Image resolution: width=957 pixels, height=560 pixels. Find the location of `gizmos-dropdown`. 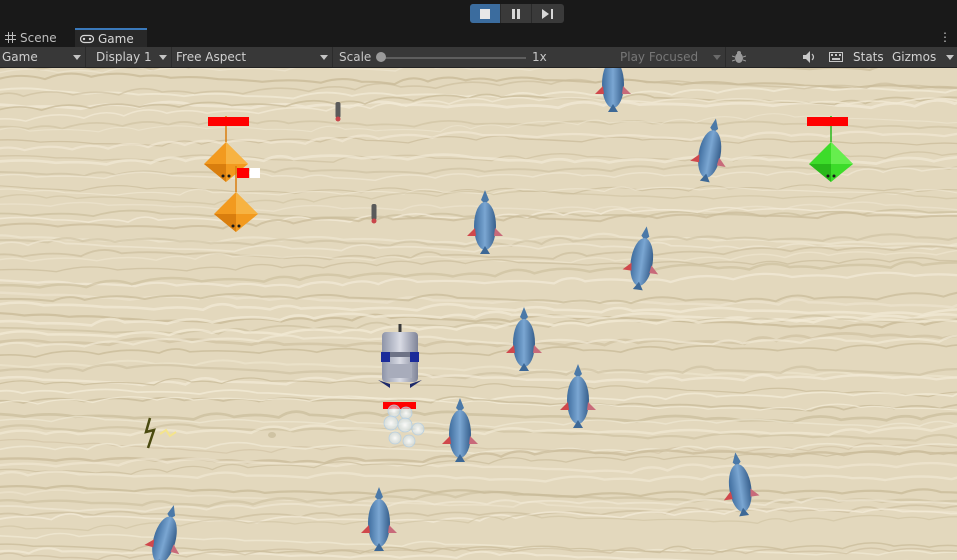

gizmos-dropdown is located at coordinates (948, 57).